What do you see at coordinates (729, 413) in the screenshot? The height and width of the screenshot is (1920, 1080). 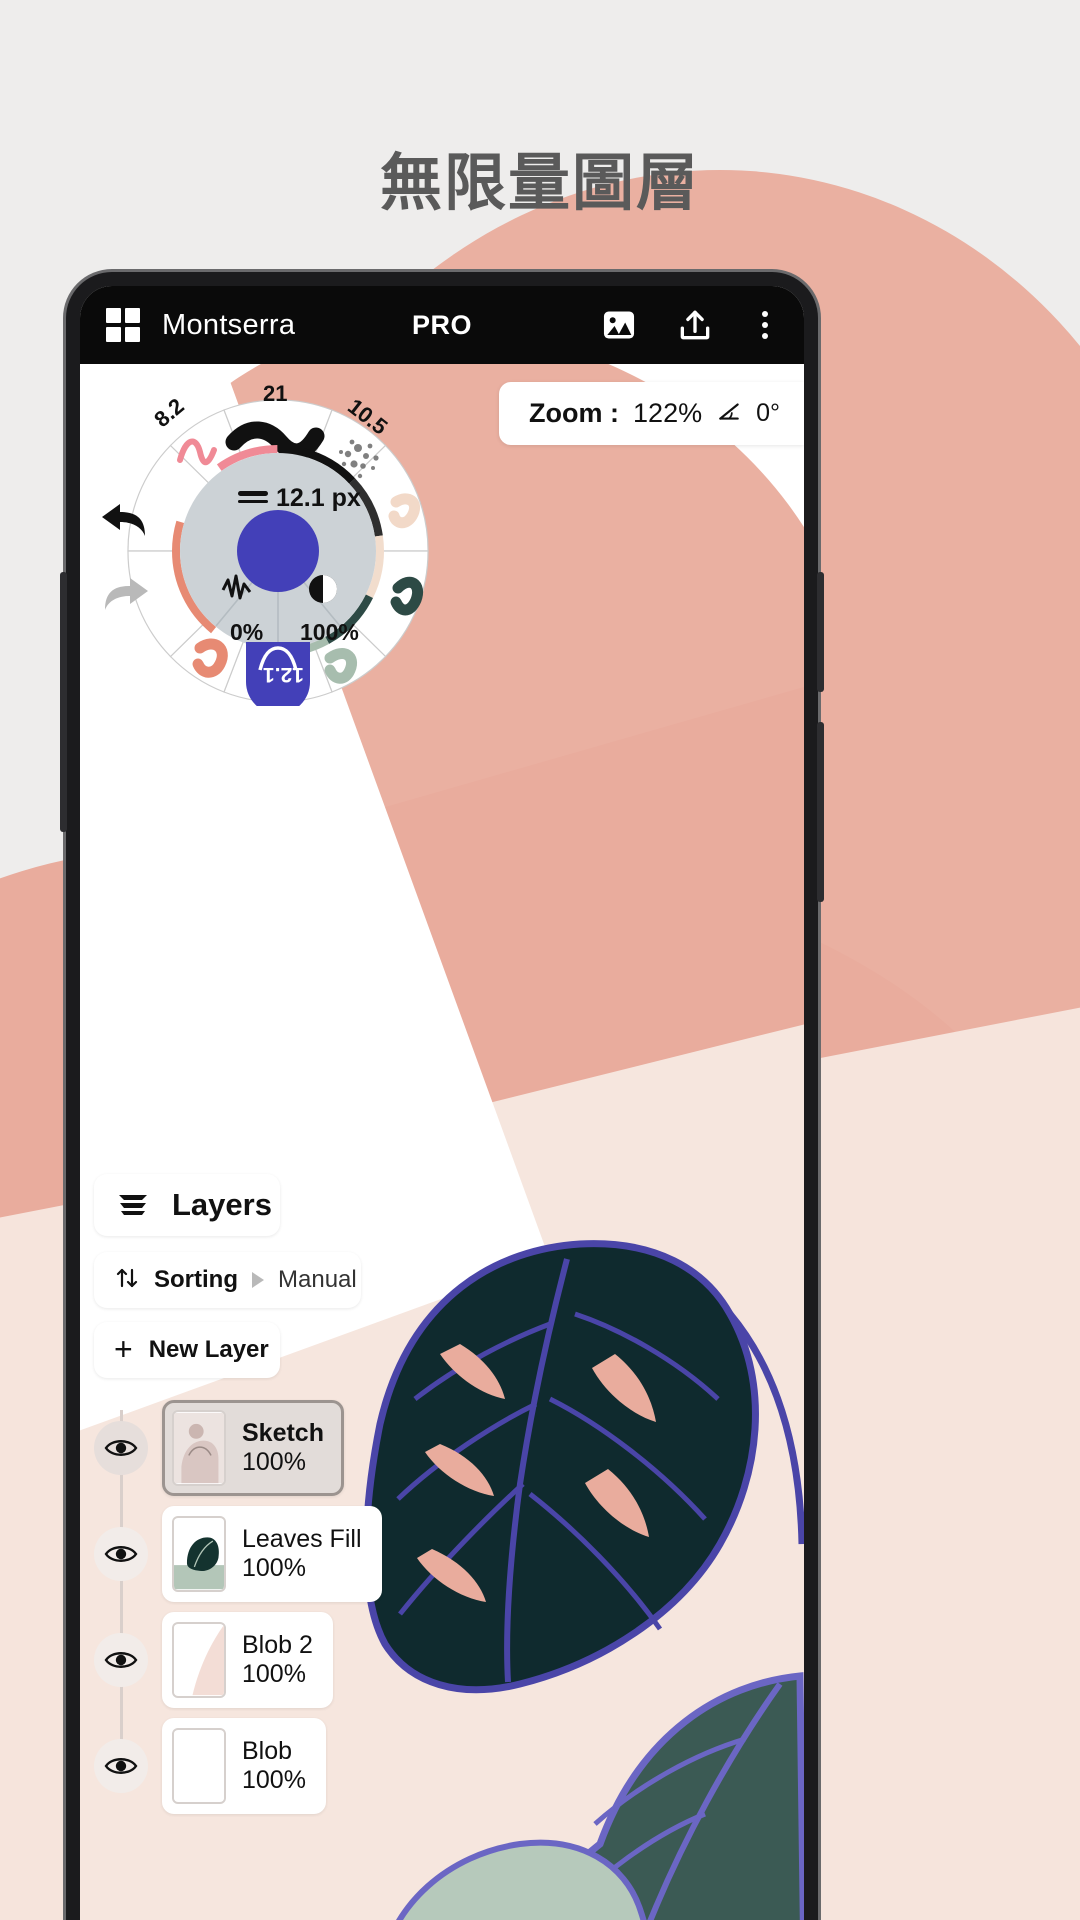 I see `angle-icon` at bounding box center [729, 413].